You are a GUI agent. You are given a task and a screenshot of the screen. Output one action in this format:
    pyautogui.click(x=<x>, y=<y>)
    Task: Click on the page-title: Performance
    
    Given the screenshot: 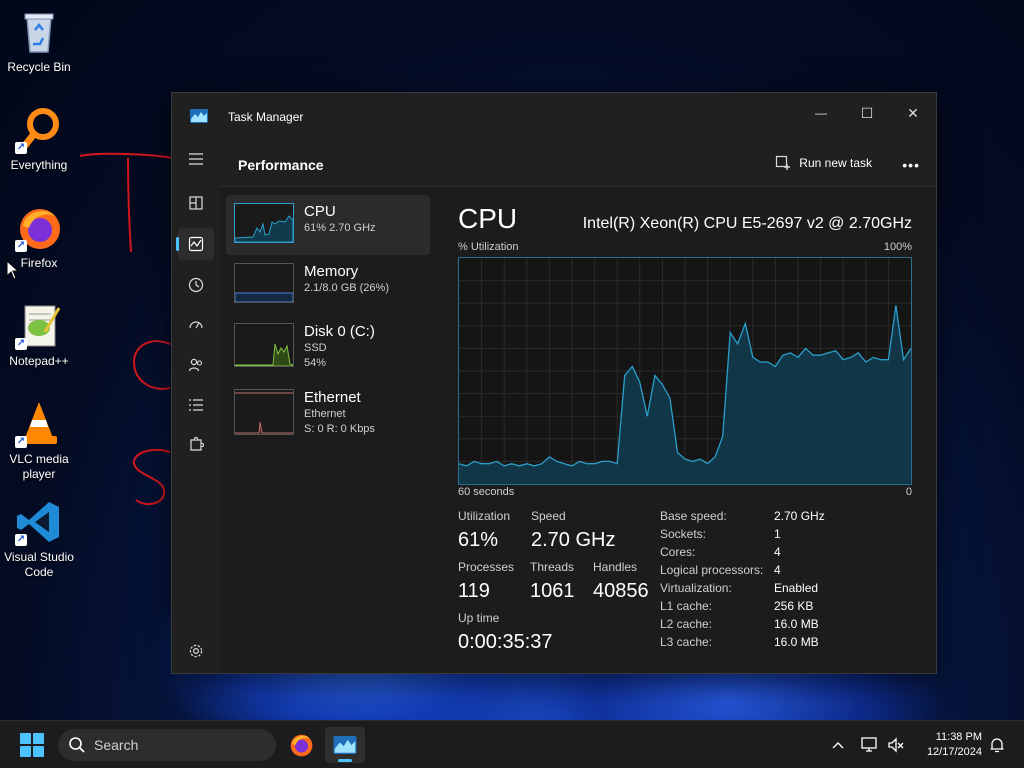 What is the action you would take?
    pyautogui.click(x=281, y=165)
    